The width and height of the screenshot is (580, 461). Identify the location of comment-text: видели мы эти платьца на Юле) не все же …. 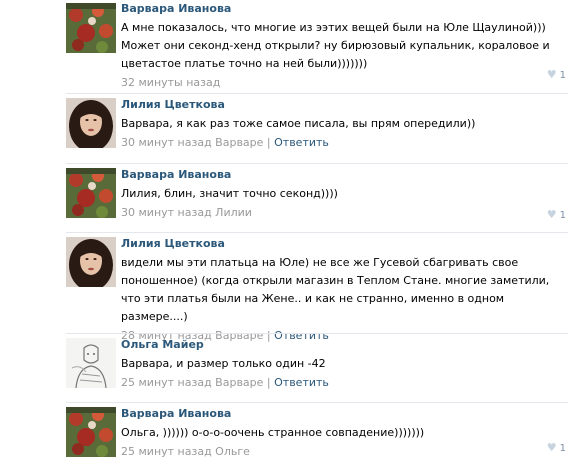
(335, 289).